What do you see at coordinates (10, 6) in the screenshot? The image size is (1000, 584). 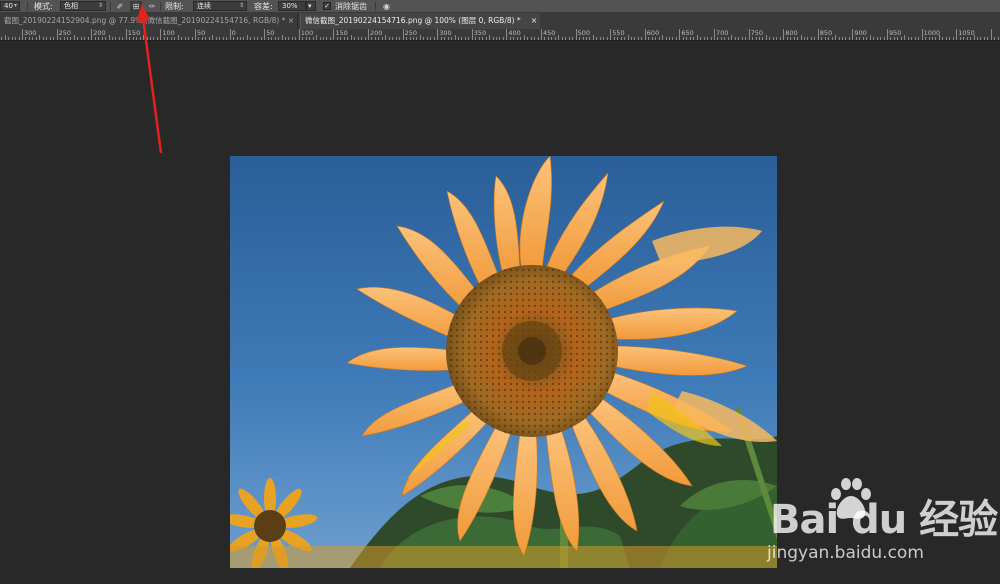 I see `brush-size-dropdown: 40 ▾` at bounding box center [10, 6].